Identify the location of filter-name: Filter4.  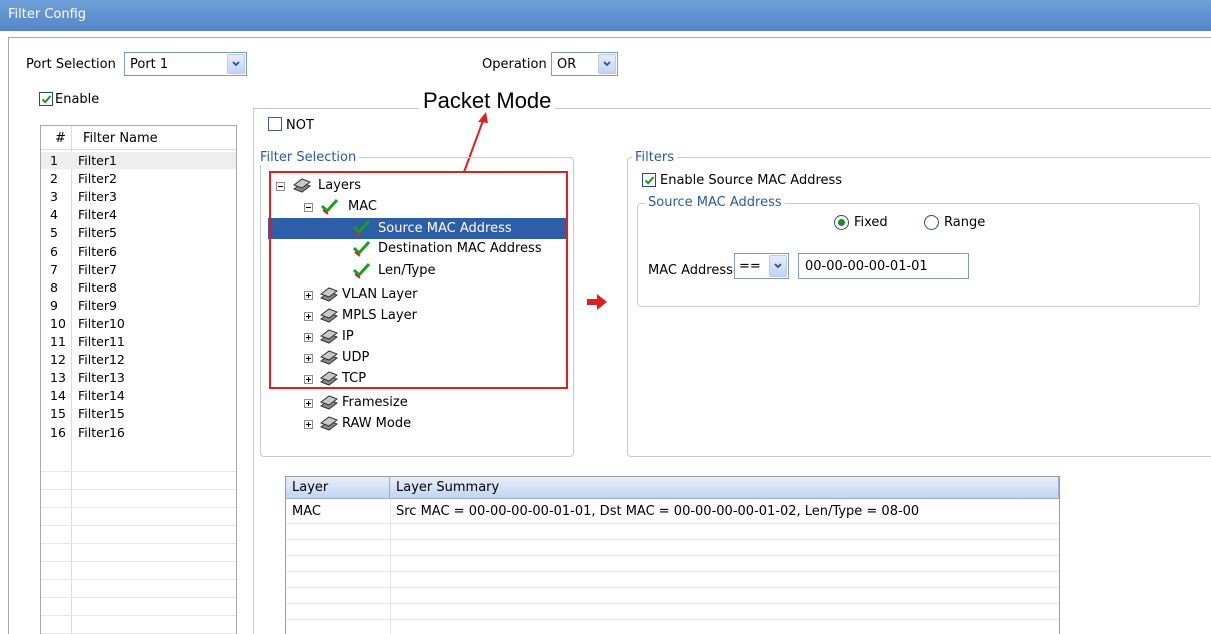
(97, 215).